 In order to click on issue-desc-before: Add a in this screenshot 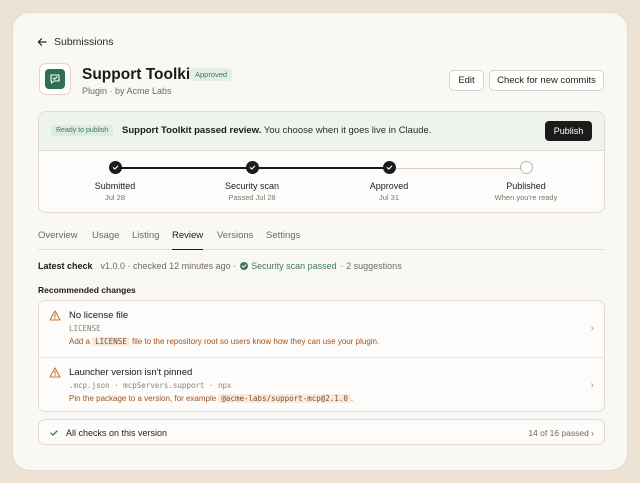, I will do `click(81, 341)`.